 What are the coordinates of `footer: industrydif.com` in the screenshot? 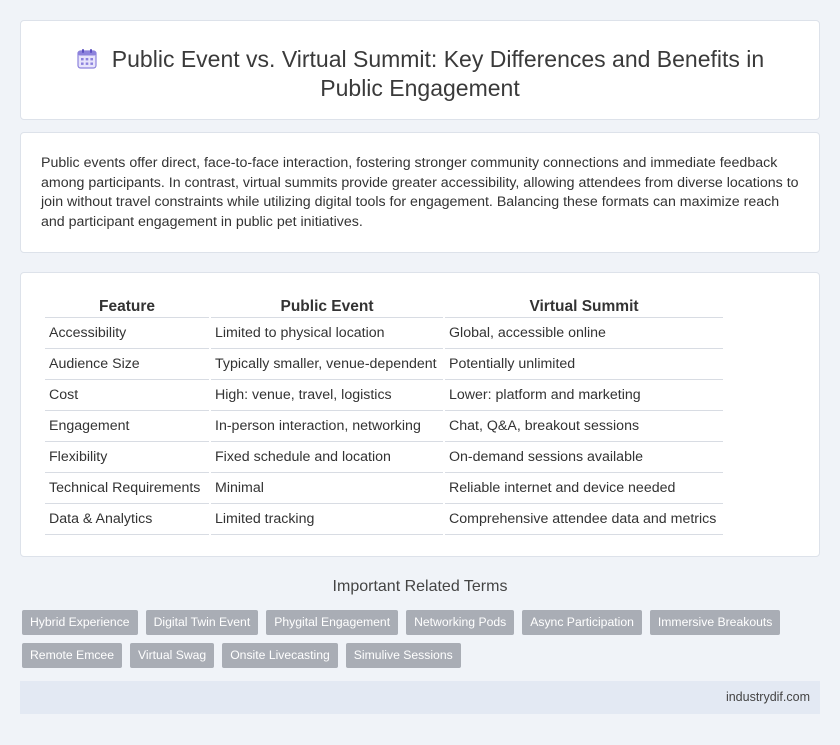 It's located at (420, 697).